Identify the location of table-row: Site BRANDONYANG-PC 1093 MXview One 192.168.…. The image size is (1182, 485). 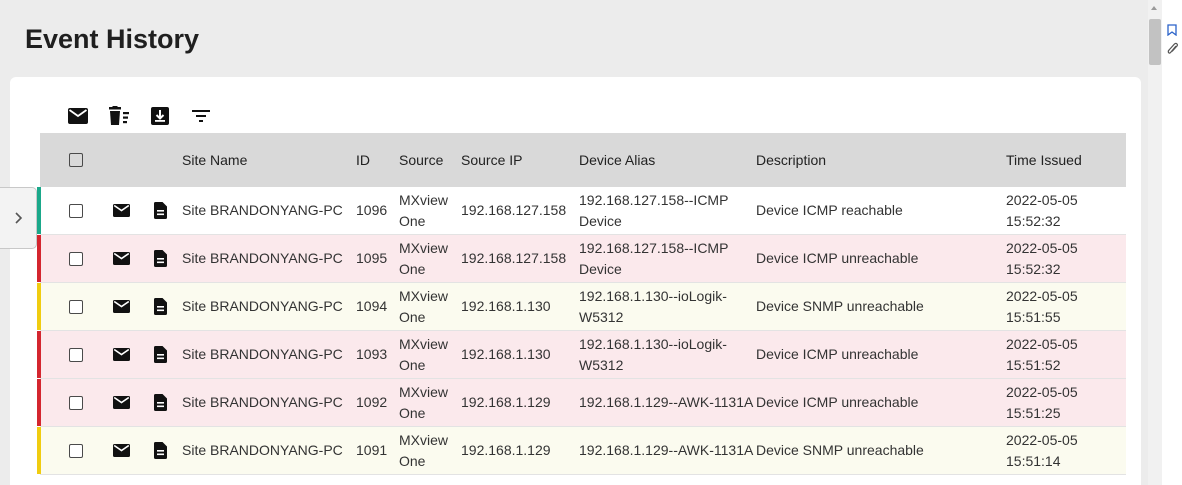
(581, 355).